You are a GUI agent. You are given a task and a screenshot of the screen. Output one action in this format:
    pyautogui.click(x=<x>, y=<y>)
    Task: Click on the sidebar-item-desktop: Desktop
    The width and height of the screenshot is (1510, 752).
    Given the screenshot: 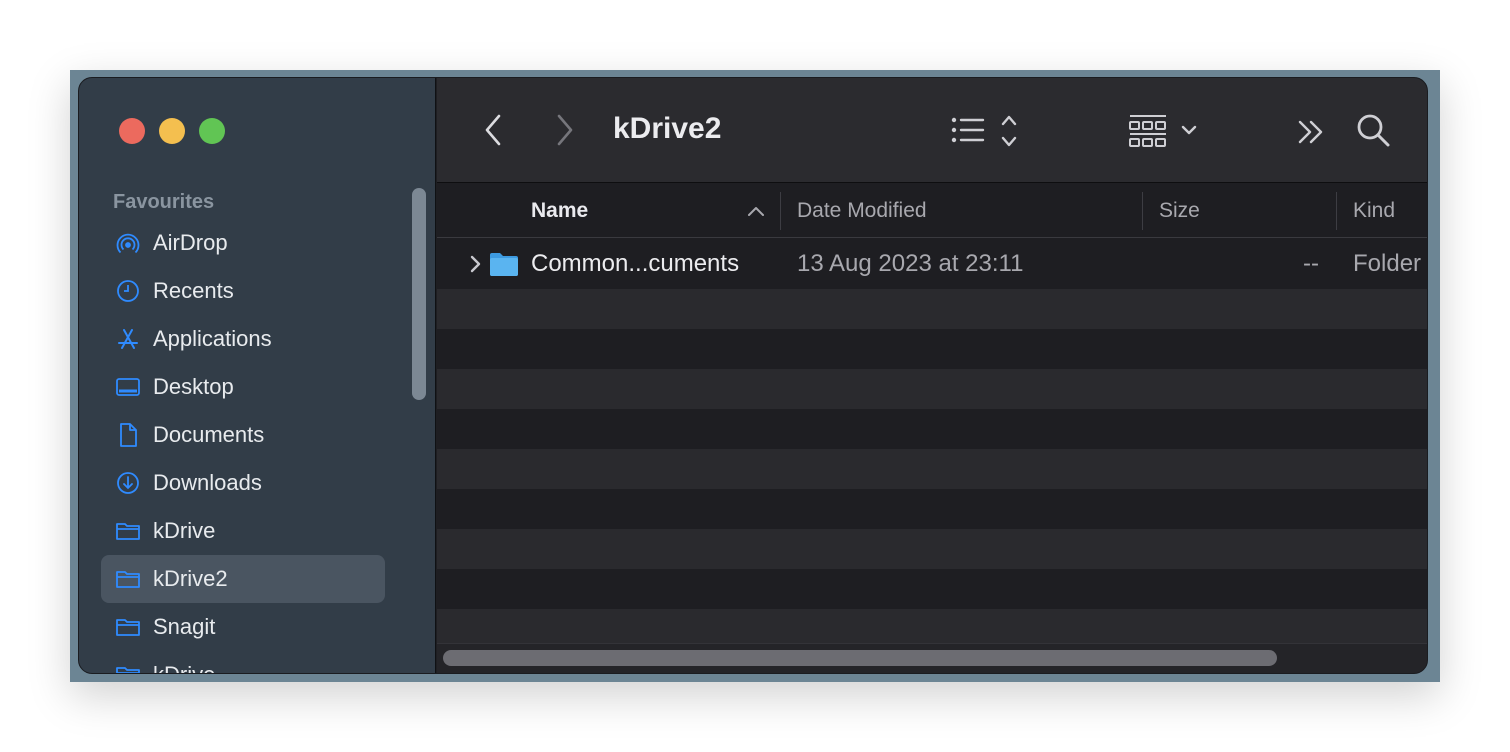 What is the action you would take?
    pyautogui.click(x=243, y=387)
    